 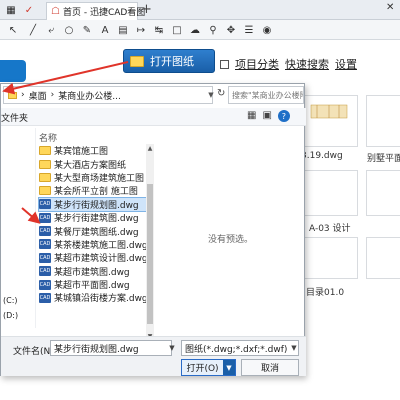 I want to click on preview-empty-text: 没有预选。, so click(x=230, y=240).